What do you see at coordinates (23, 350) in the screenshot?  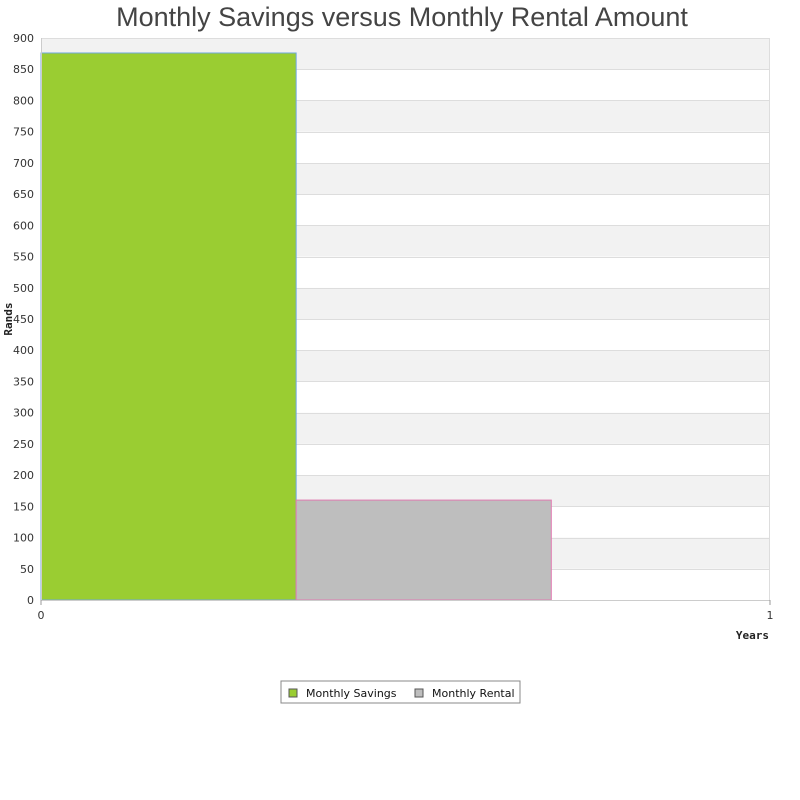 I see `y-tick-label: 400` at bounding box center [23, 350].